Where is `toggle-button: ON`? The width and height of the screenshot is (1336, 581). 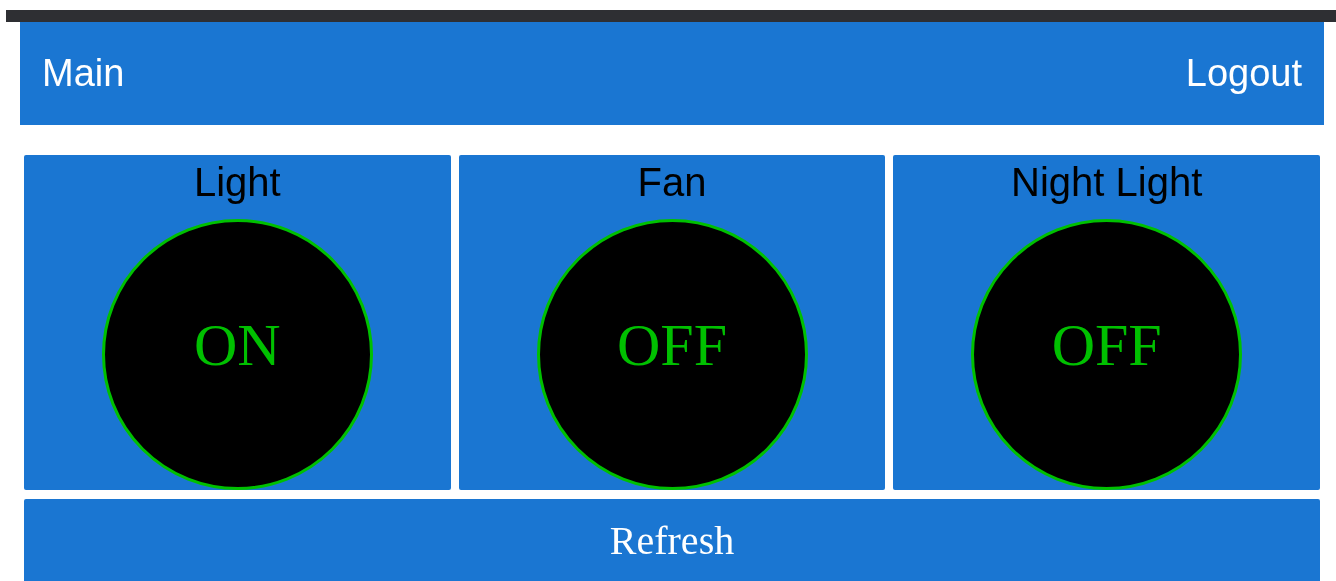
toggle-button: ON is located at coordinates (237, 354).